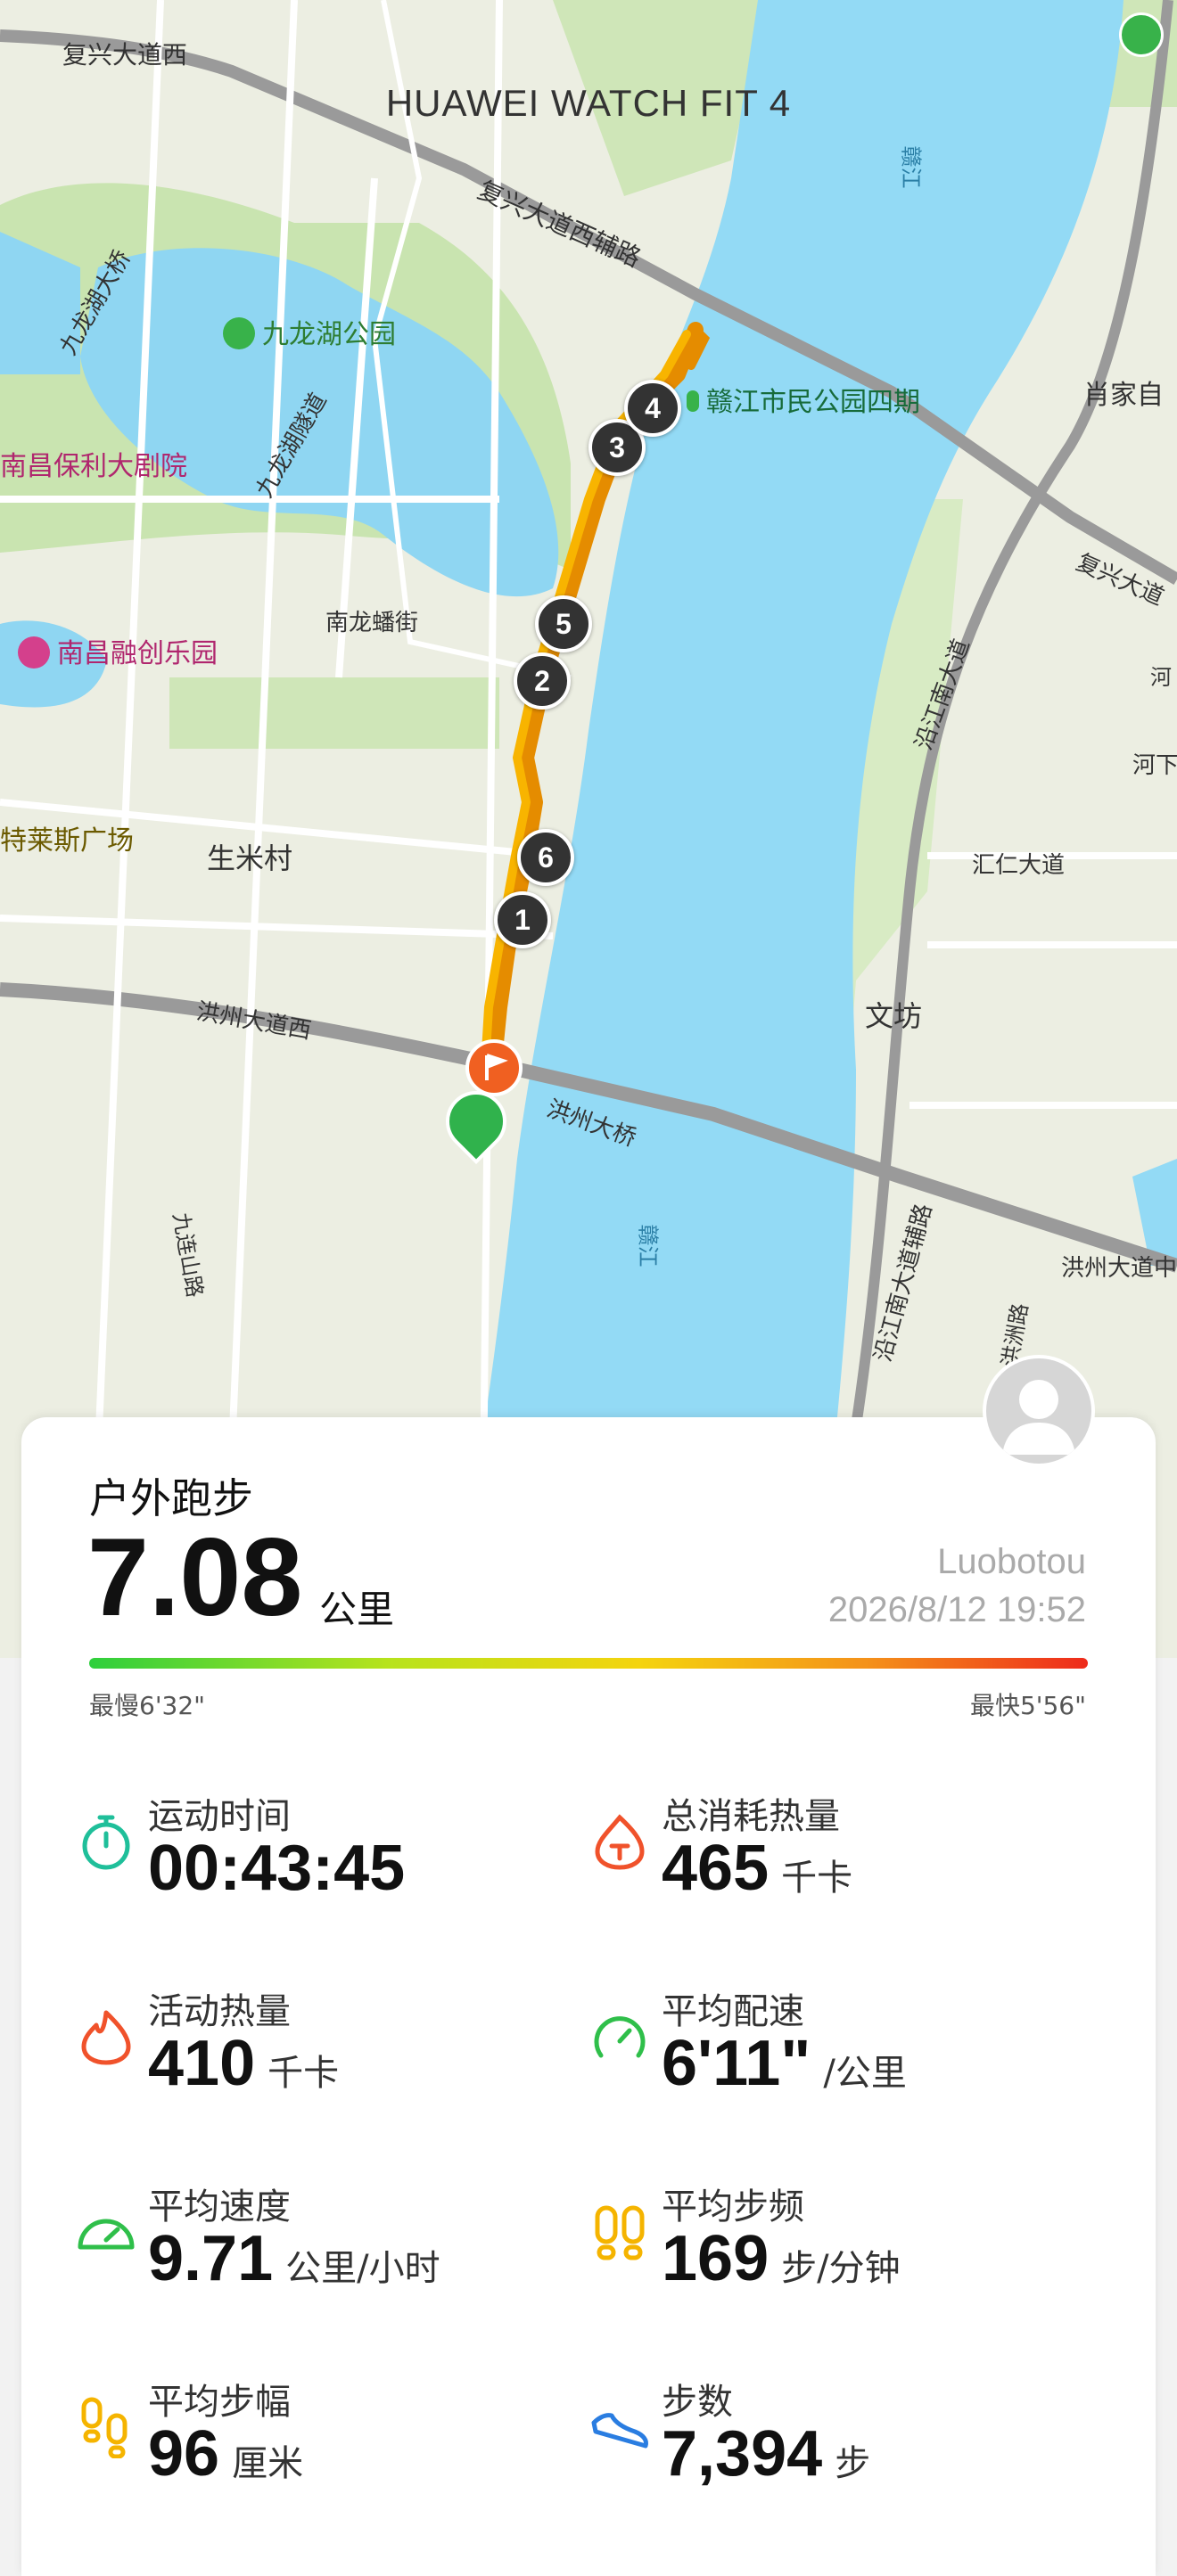 The width and height of the screenshot is (1177, 2576). I want to click on stride-icon, so click(104, 2427).